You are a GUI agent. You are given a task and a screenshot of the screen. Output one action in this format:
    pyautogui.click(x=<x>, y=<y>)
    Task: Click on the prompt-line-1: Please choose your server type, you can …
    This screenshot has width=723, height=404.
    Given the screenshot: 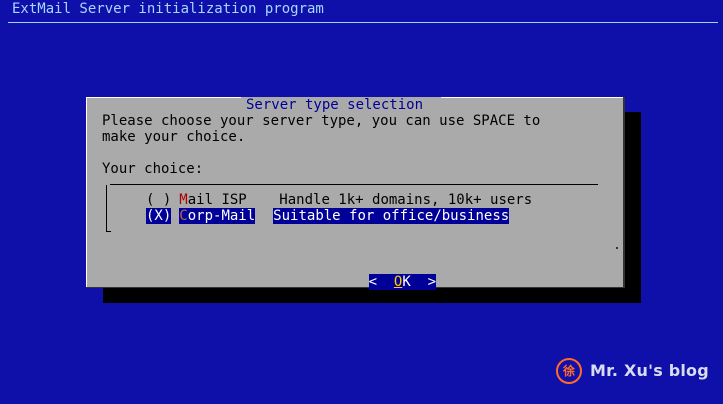 What is the action you would take?
    pyautogui.click(x=321, y=121)
    